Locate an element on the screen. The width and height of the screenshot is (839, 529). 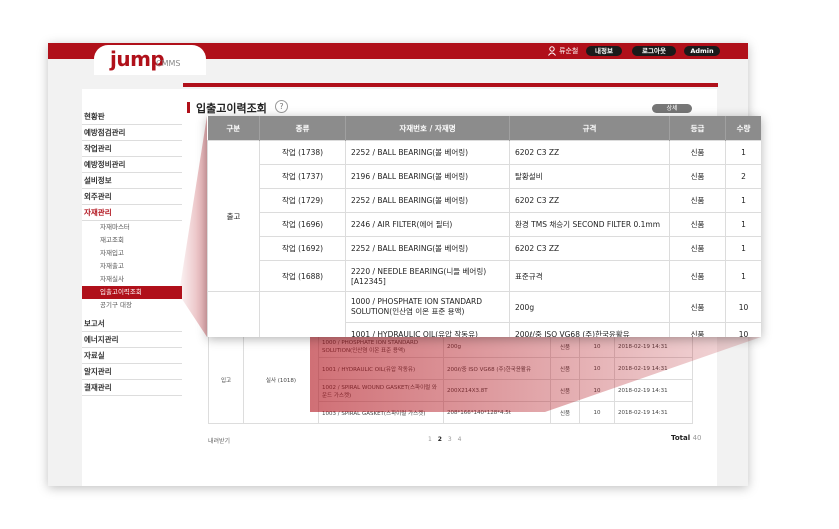
sidebar-item-equipment: 설비정보 is located at coordinates (132, 181).